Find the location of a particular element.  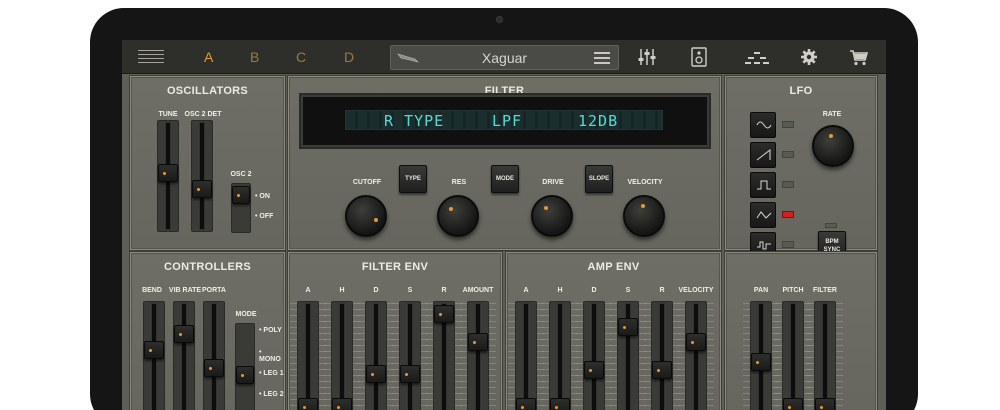

triangle-led is located at coordinates (788, 214).